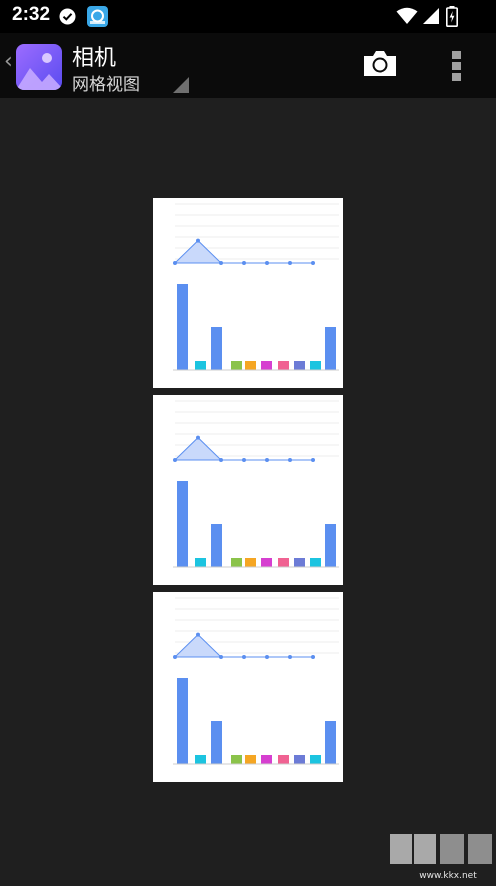 Image resolution: width=496 pixels, height=886 pixels. Describe the element at coordinates (248, 65) in the screenshot. I see `app-bar: ‹ 相机 网格视图` at that location.